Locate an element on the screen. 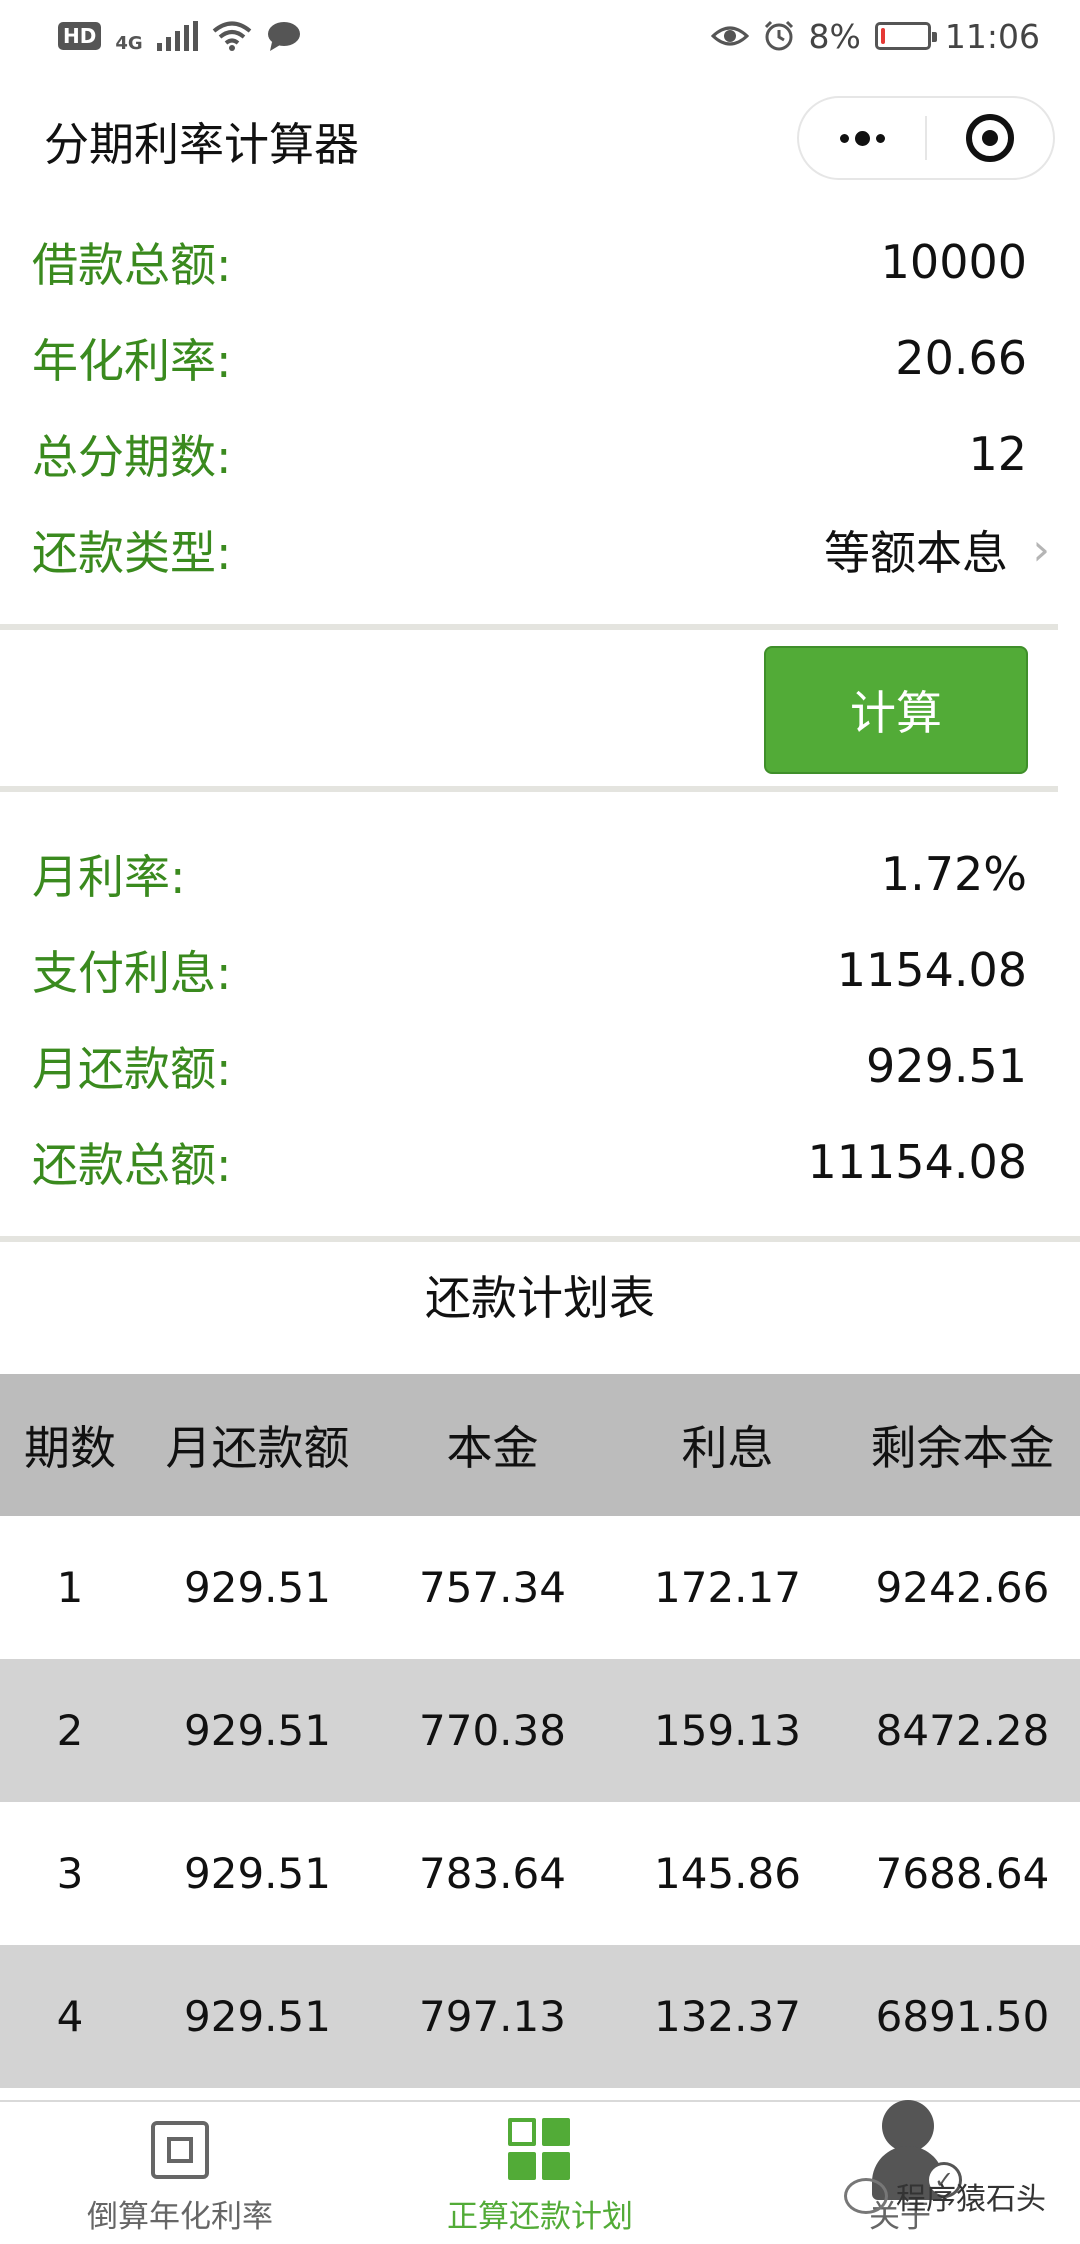 This screenshot has height=2244, width=1080. chip-icon is located at coordinates (180, 2150).